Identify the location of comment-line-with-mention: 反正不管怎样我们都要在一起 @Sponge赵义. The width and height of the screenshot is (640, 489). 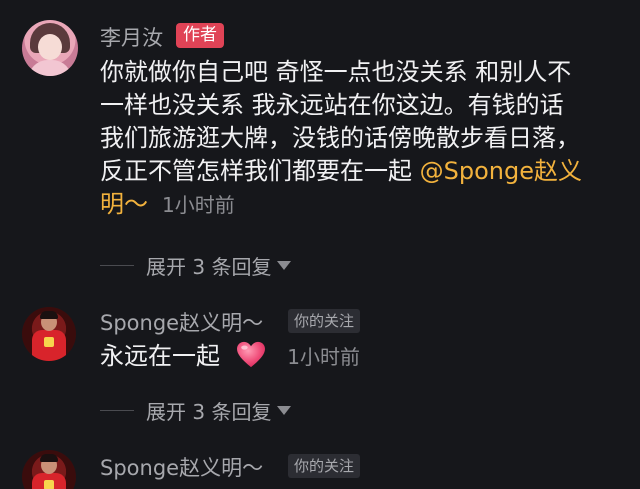
(365, 171).